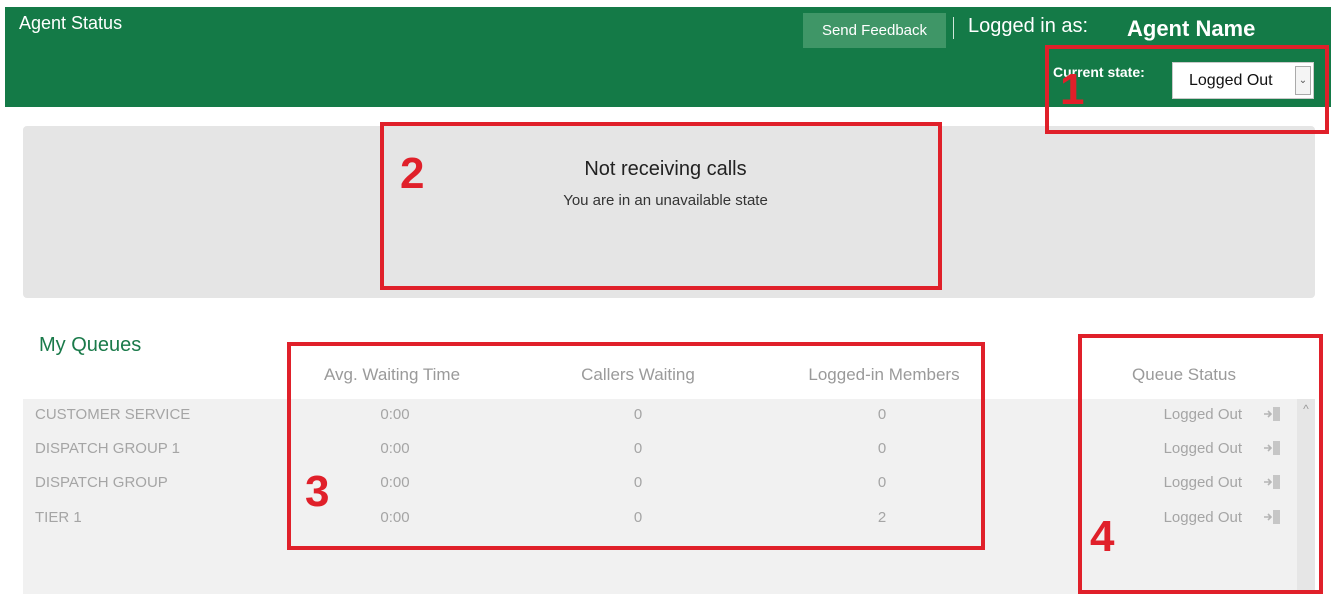 The width and height of the screenshot is (1331, 594). What do you see at coordinates (90, 345) in the screenshot?
I see `my-queues-title: My Queues` at bounding box center [90, 345].